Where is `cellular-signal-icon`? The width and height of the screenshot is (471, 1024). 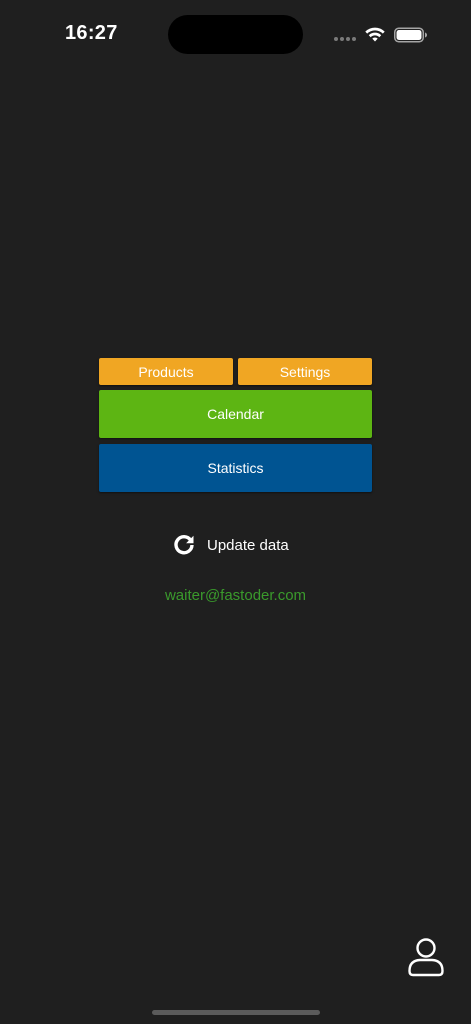 cellular-signal-icon is located at coordinates (346, 39).